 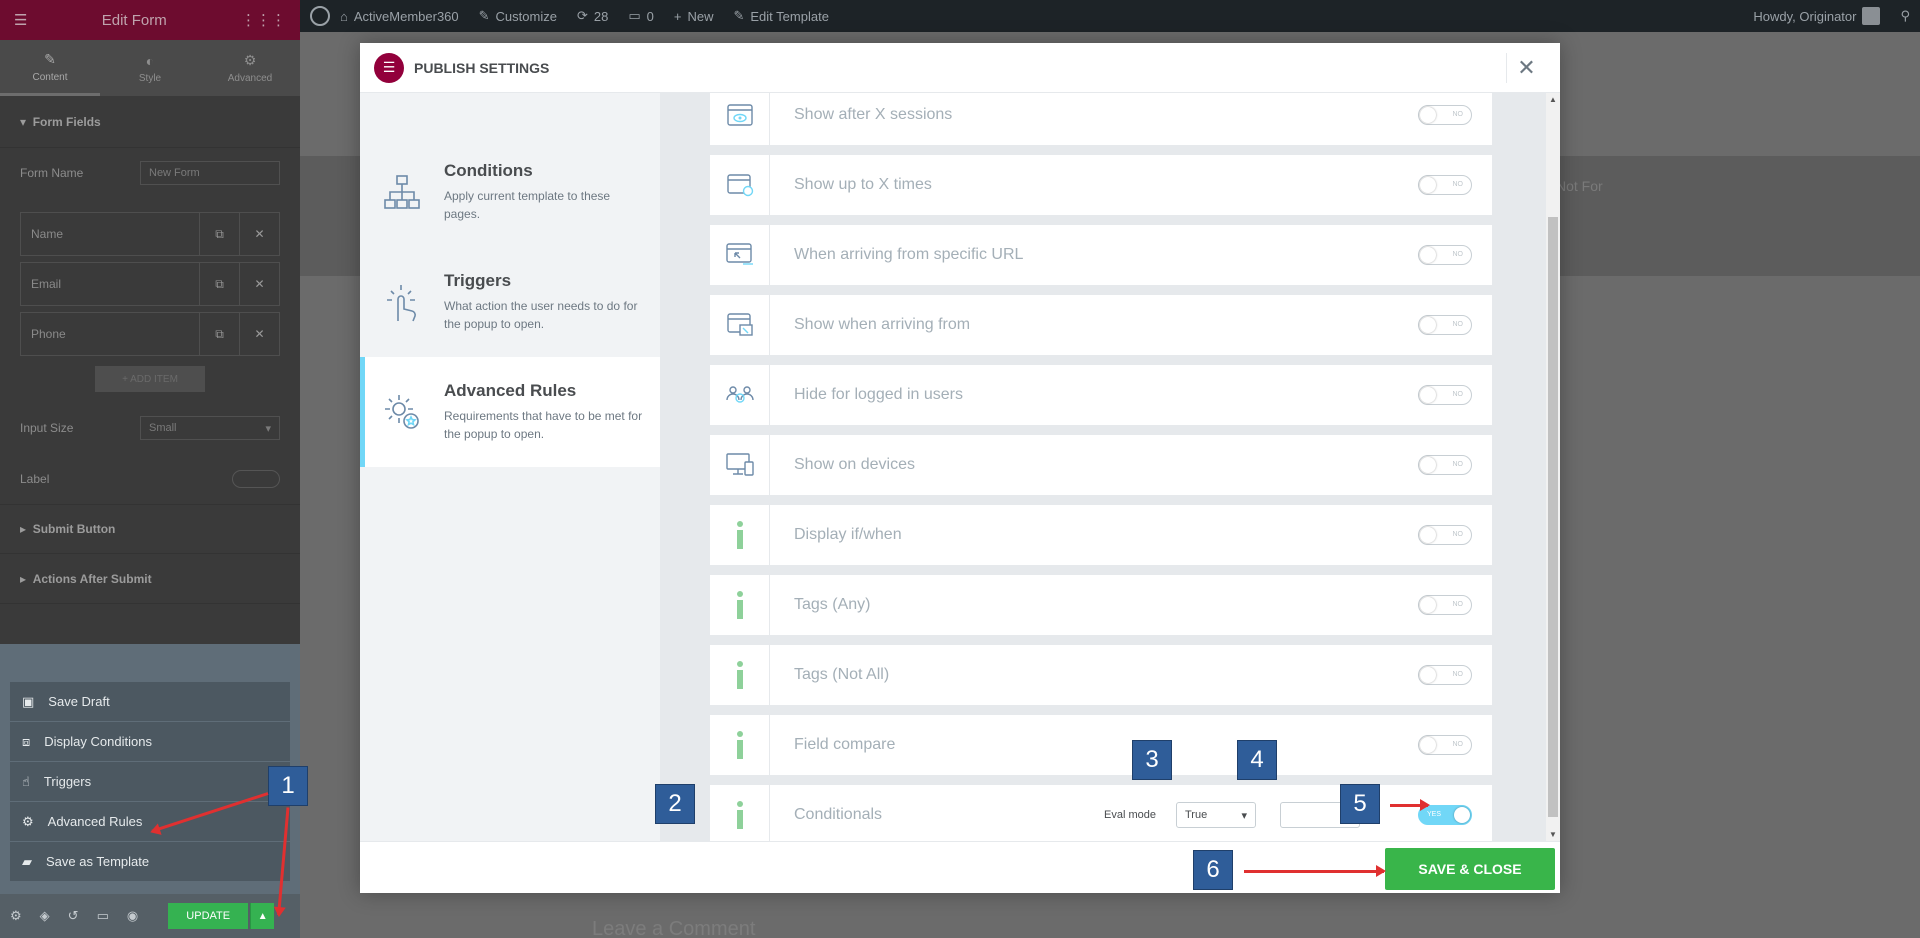 I want to click on settings-icon: ⚙, so click(x=16, y=916).